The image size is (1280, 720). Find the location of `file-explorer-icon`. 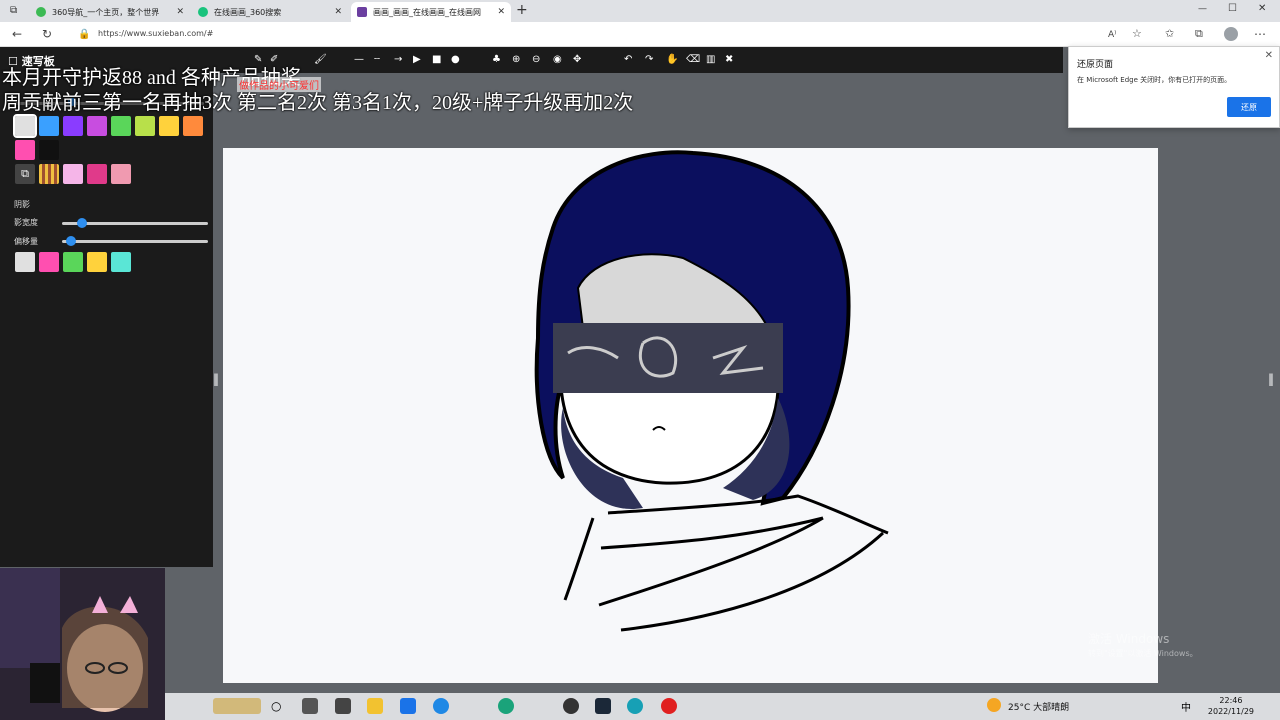

file-explorer-icon is located at coordinates (375, 706).